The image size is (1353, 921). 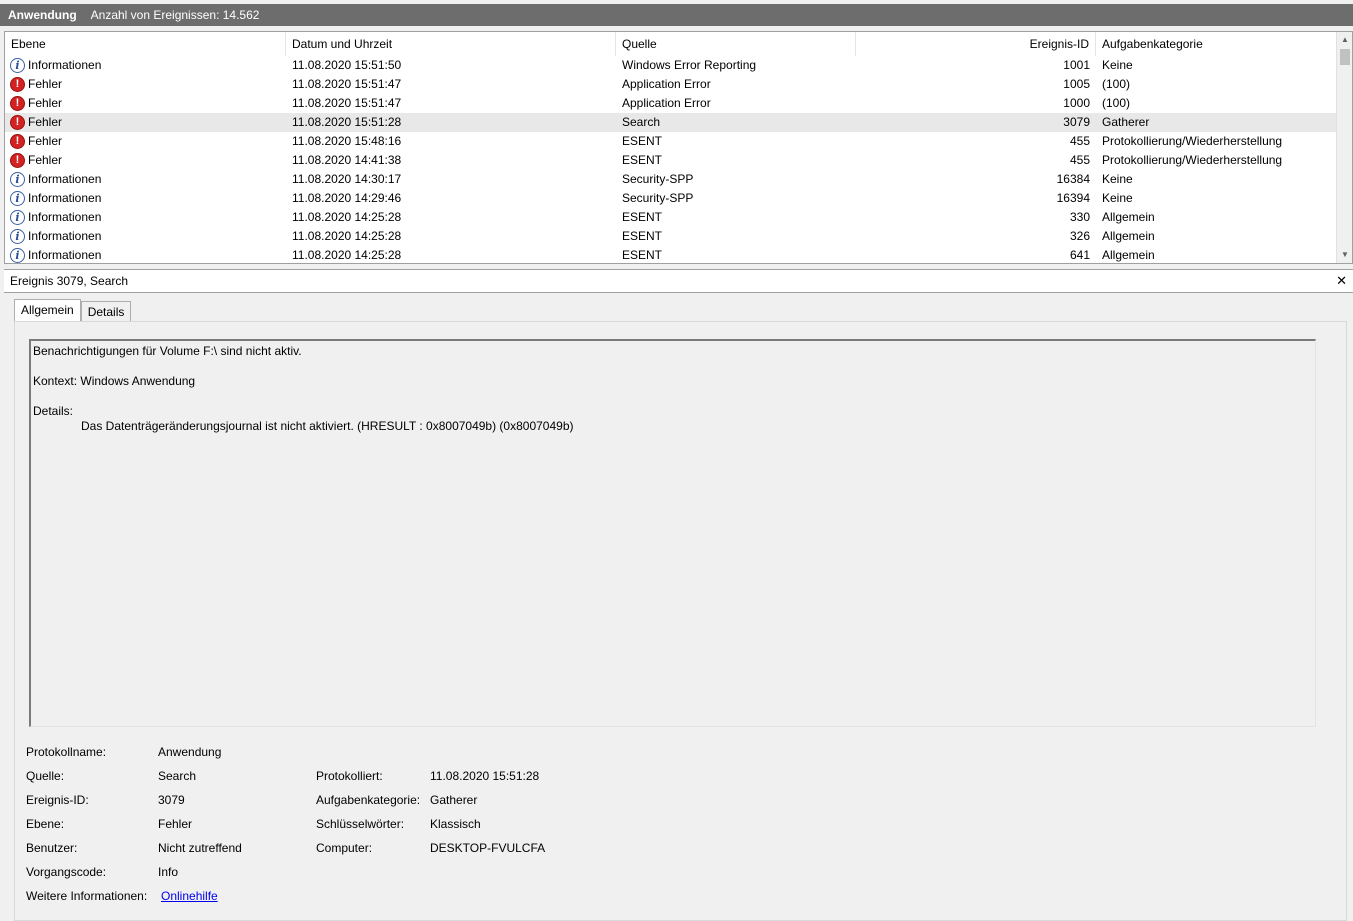 I want to click on prop-value-aufgabenkategorie: Gatherer, so click(x=454, y=800).